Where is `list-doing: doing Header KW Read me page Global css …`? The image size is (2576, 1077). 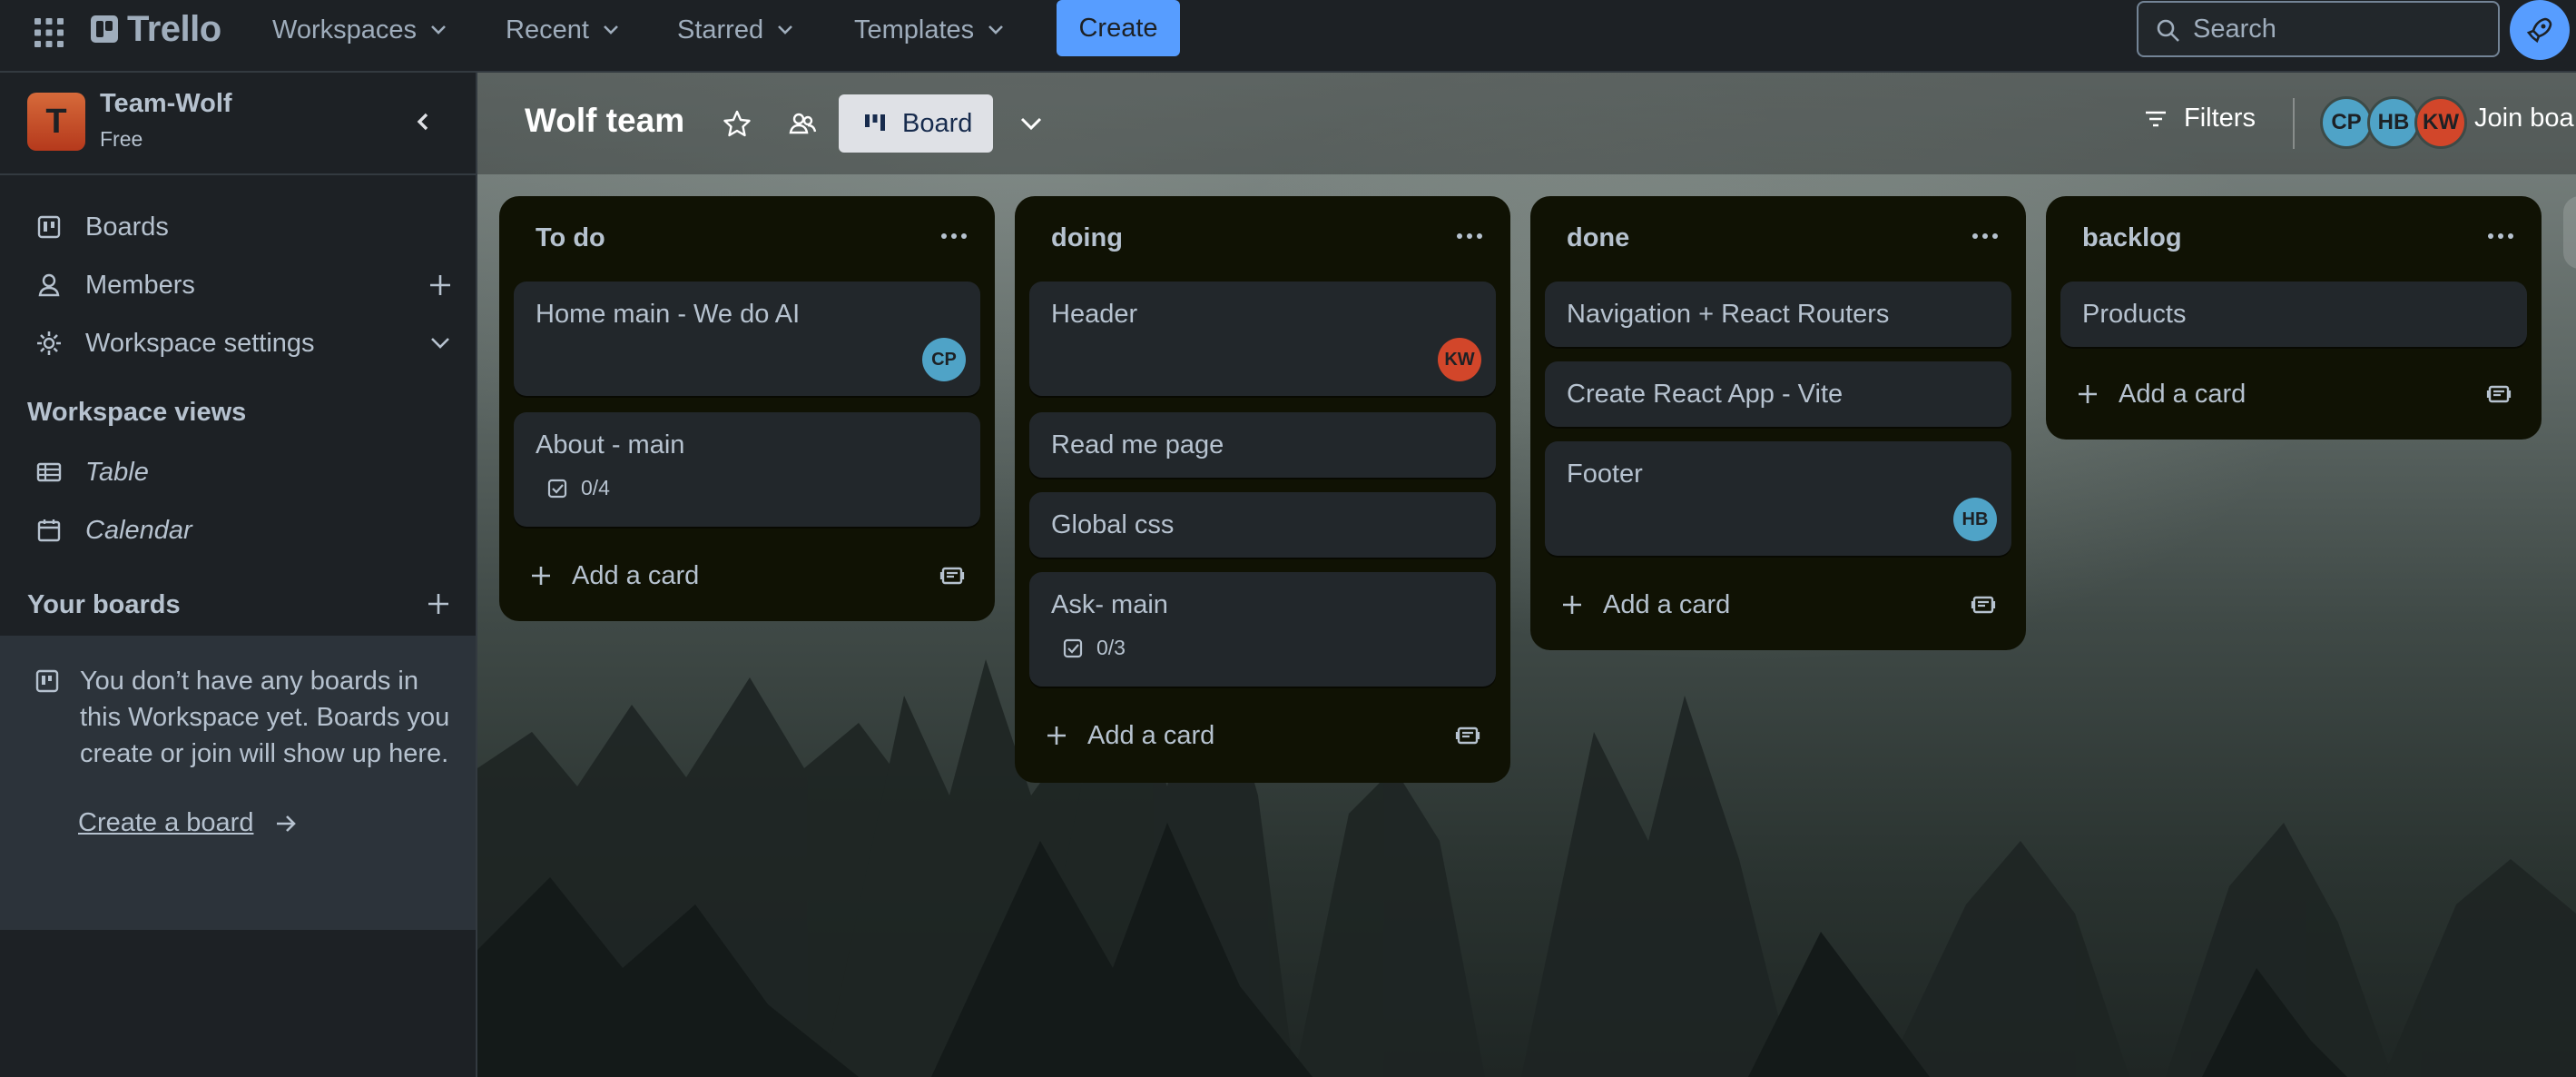 list-doing: doing Header KW Read me page Global css … is located at coordinates (1262, 489).